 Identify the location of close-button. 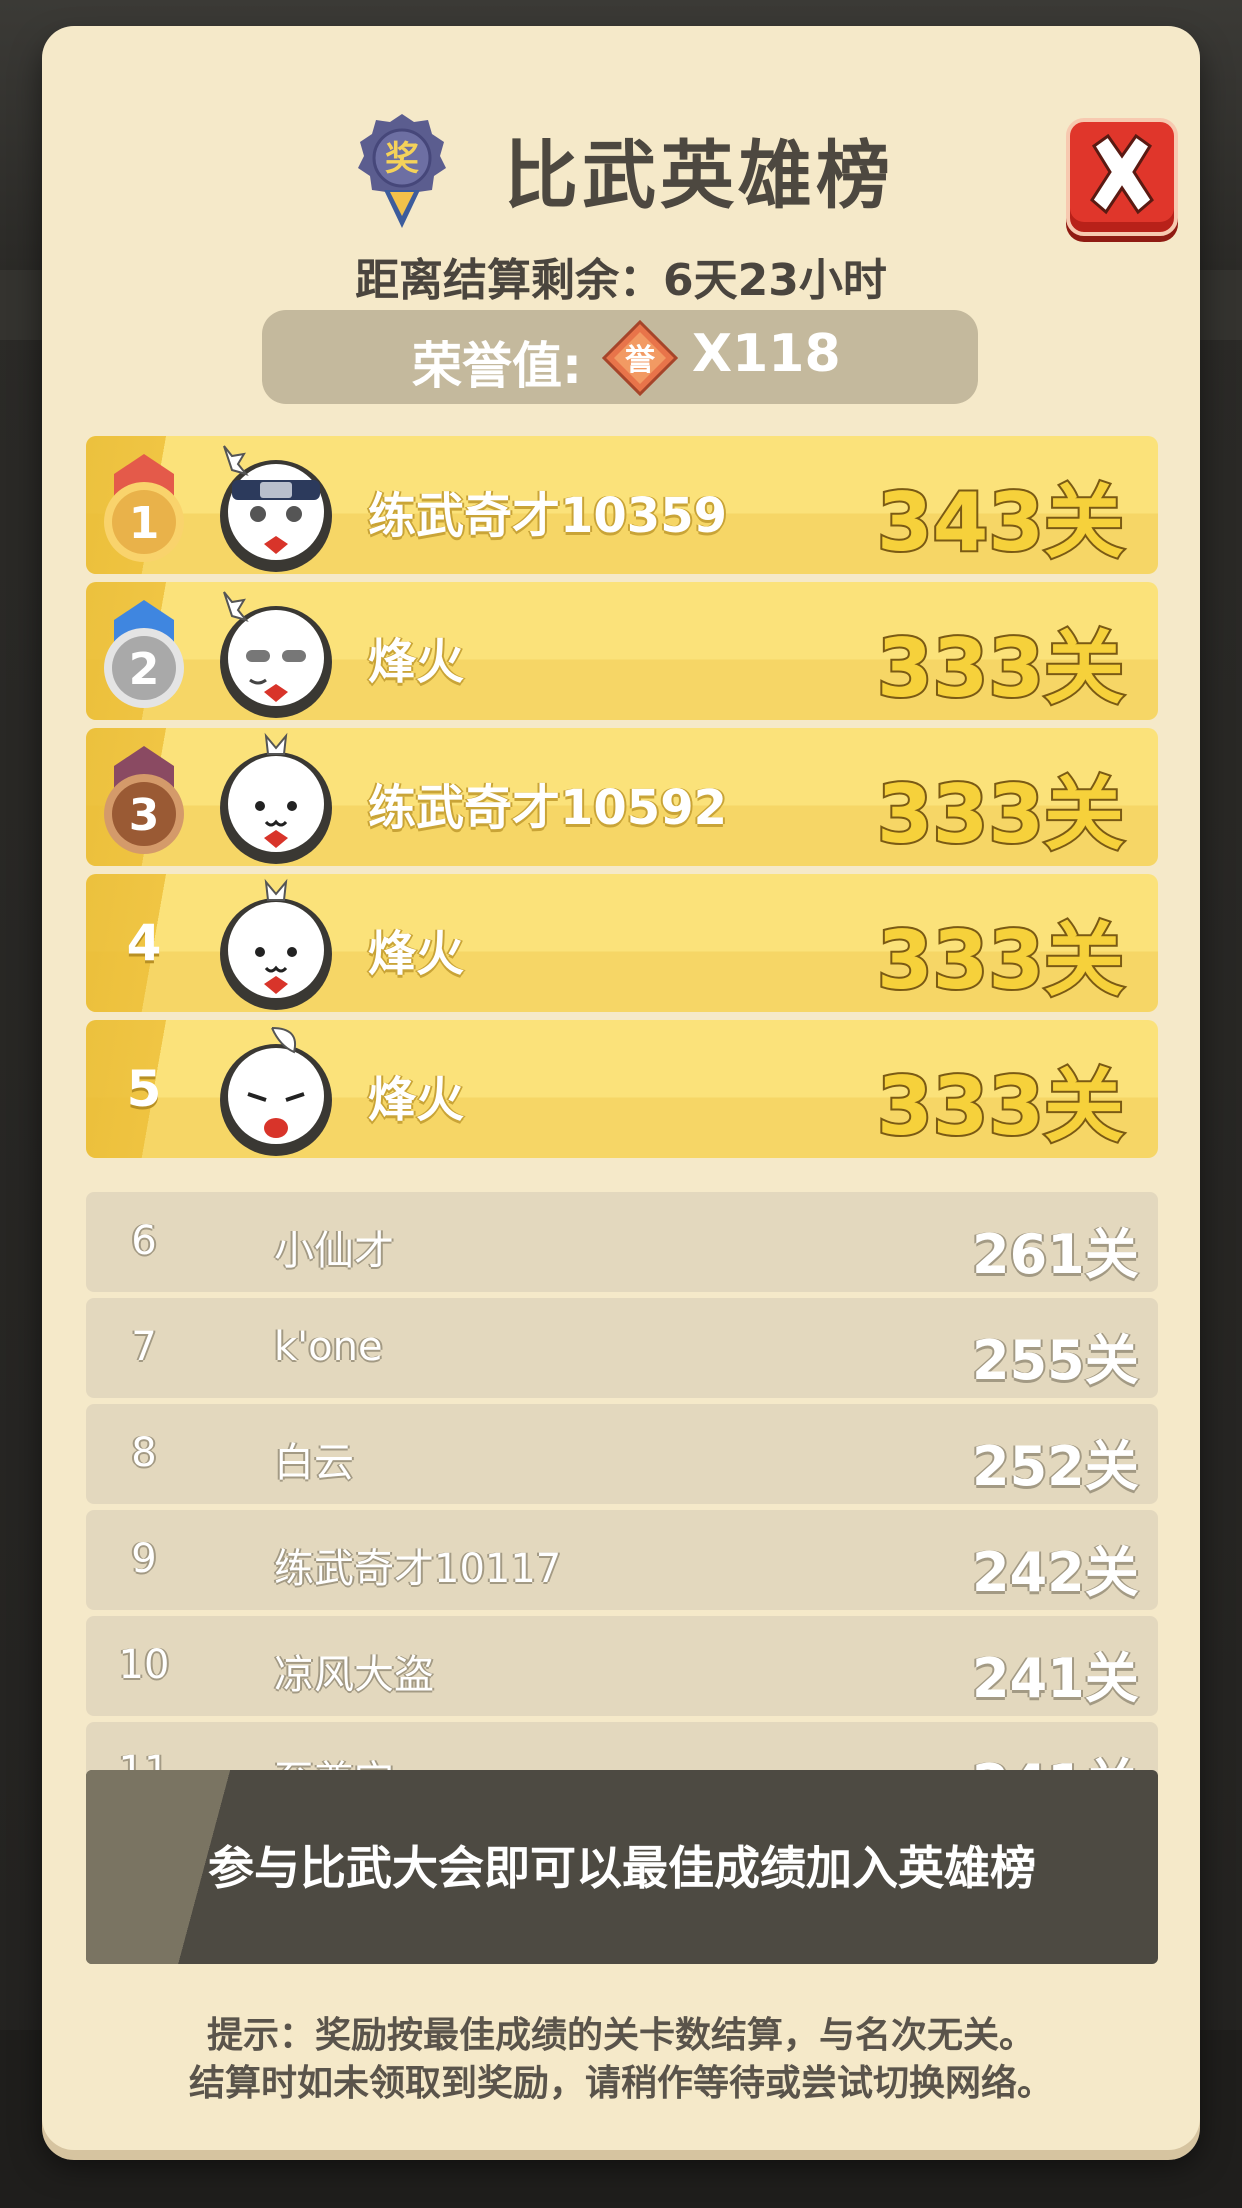
(1122, 177).